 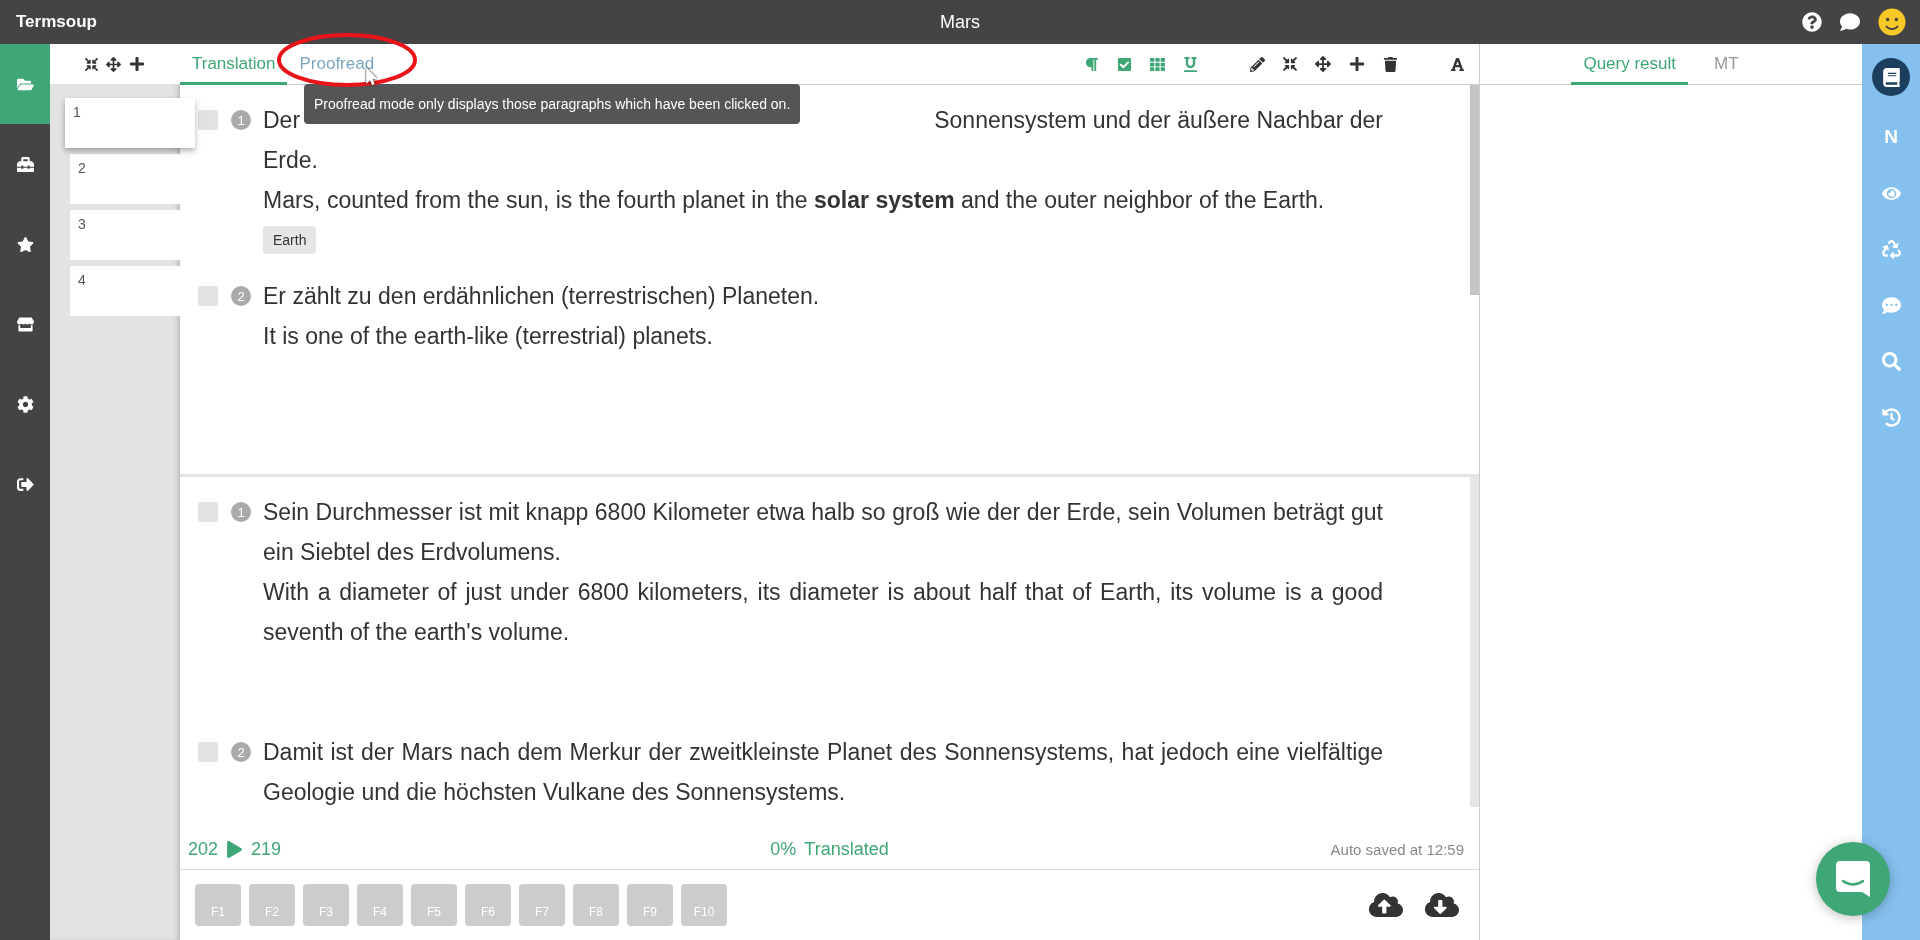 What do you see at coordinates (1891, 137) in the screenshot?
I see `notes-button: N` at bounding box center [1891, 137].